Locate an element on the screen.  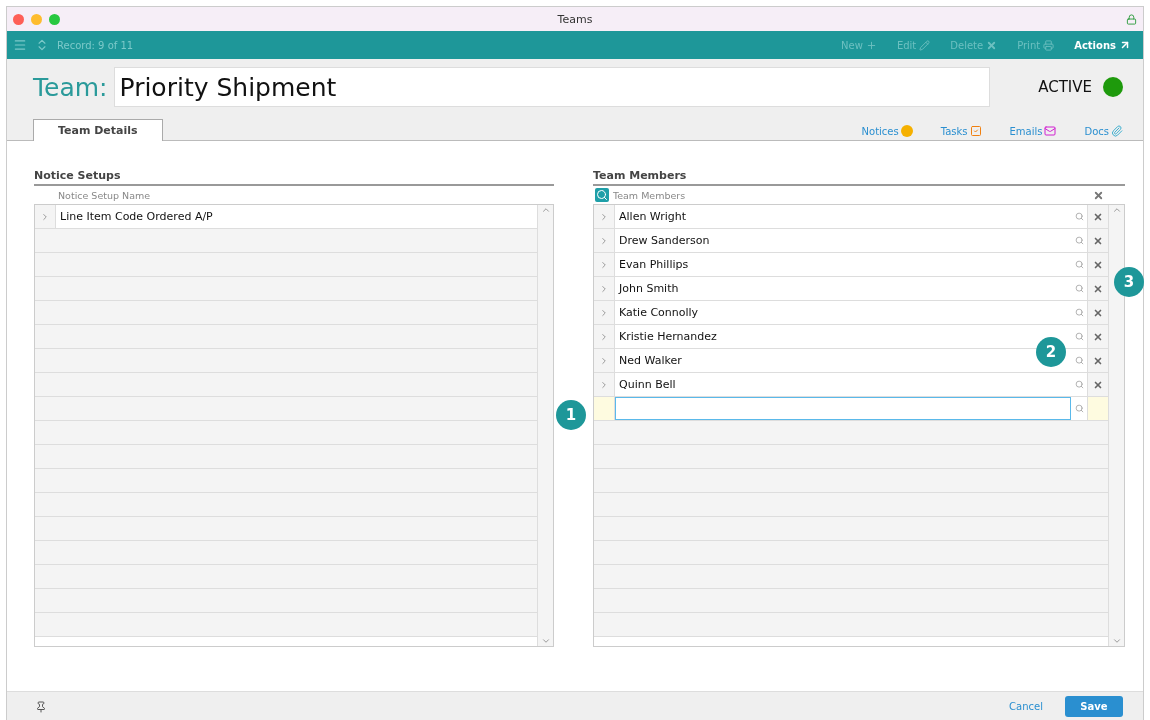
pencil-icon is located at coordinates (925, 45).